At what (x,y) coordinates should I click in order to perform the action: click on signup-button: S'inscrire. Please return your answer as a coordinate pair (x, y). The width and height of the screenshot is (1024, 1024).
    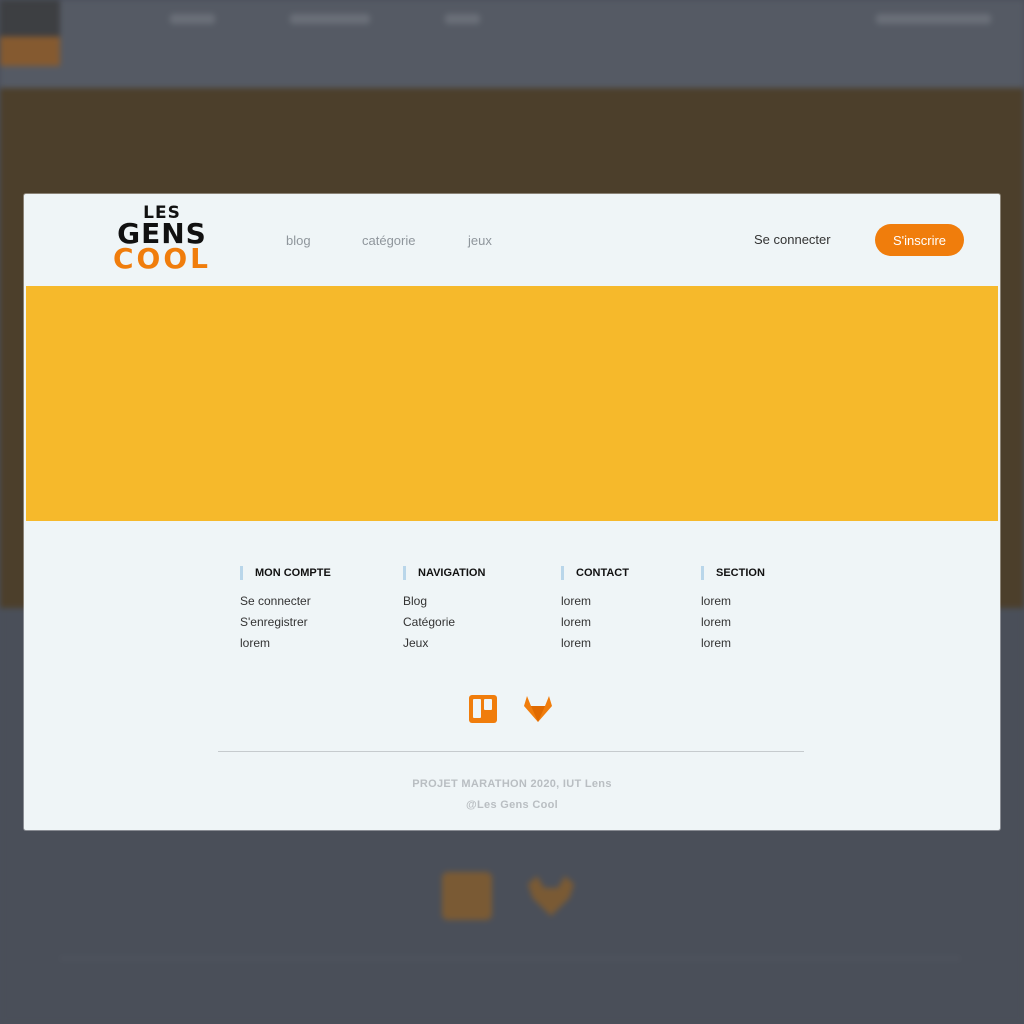
    Looking at the image, I should click on (919, 240).